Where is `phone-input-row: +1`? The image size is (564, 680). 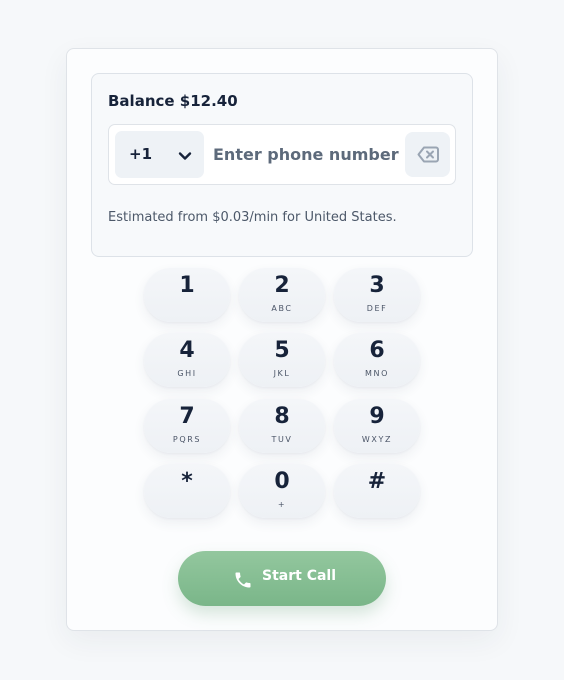 phone-input-row: +1 is located at coordinates (282, 154).